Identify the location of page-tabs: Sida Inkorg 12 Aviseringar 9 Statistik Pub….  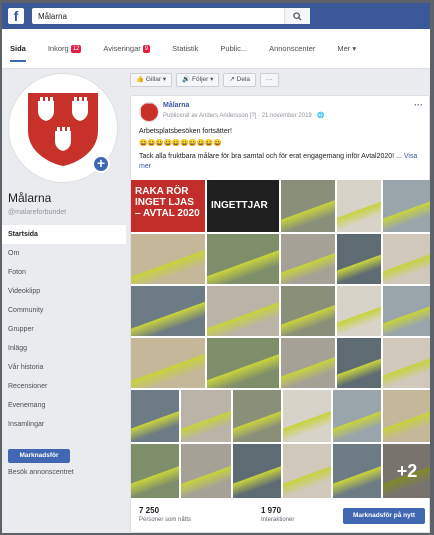
(216, 49).